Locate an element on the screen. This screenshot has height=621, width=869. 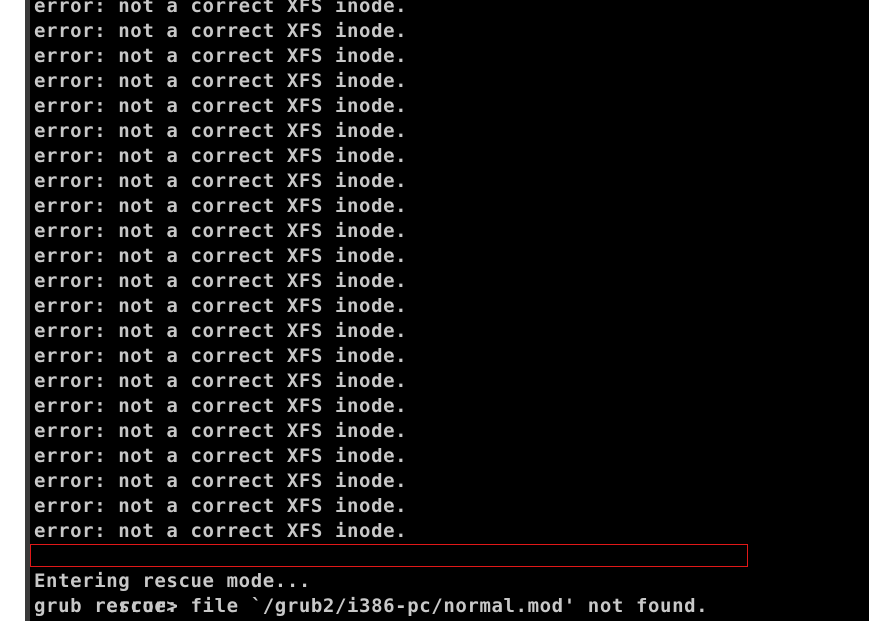
left-gutter is located at coordinates (12, 310).